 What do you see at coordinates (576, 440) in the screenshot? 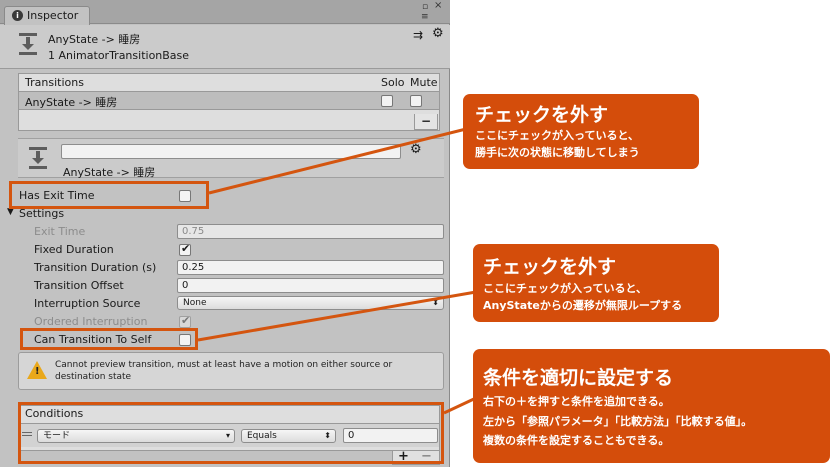
I see `callout-line: 複数の条件を設定することもできる。` at bounding box center [576, 440].